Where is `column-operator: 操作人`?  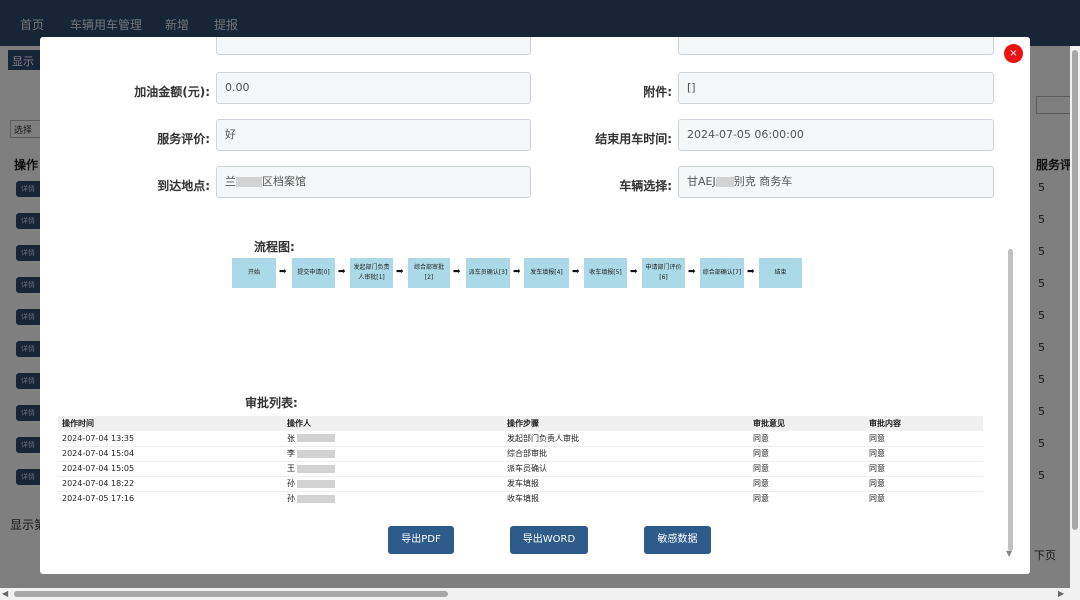
column-operator: 操作人 is located at coordinates (393, 423).